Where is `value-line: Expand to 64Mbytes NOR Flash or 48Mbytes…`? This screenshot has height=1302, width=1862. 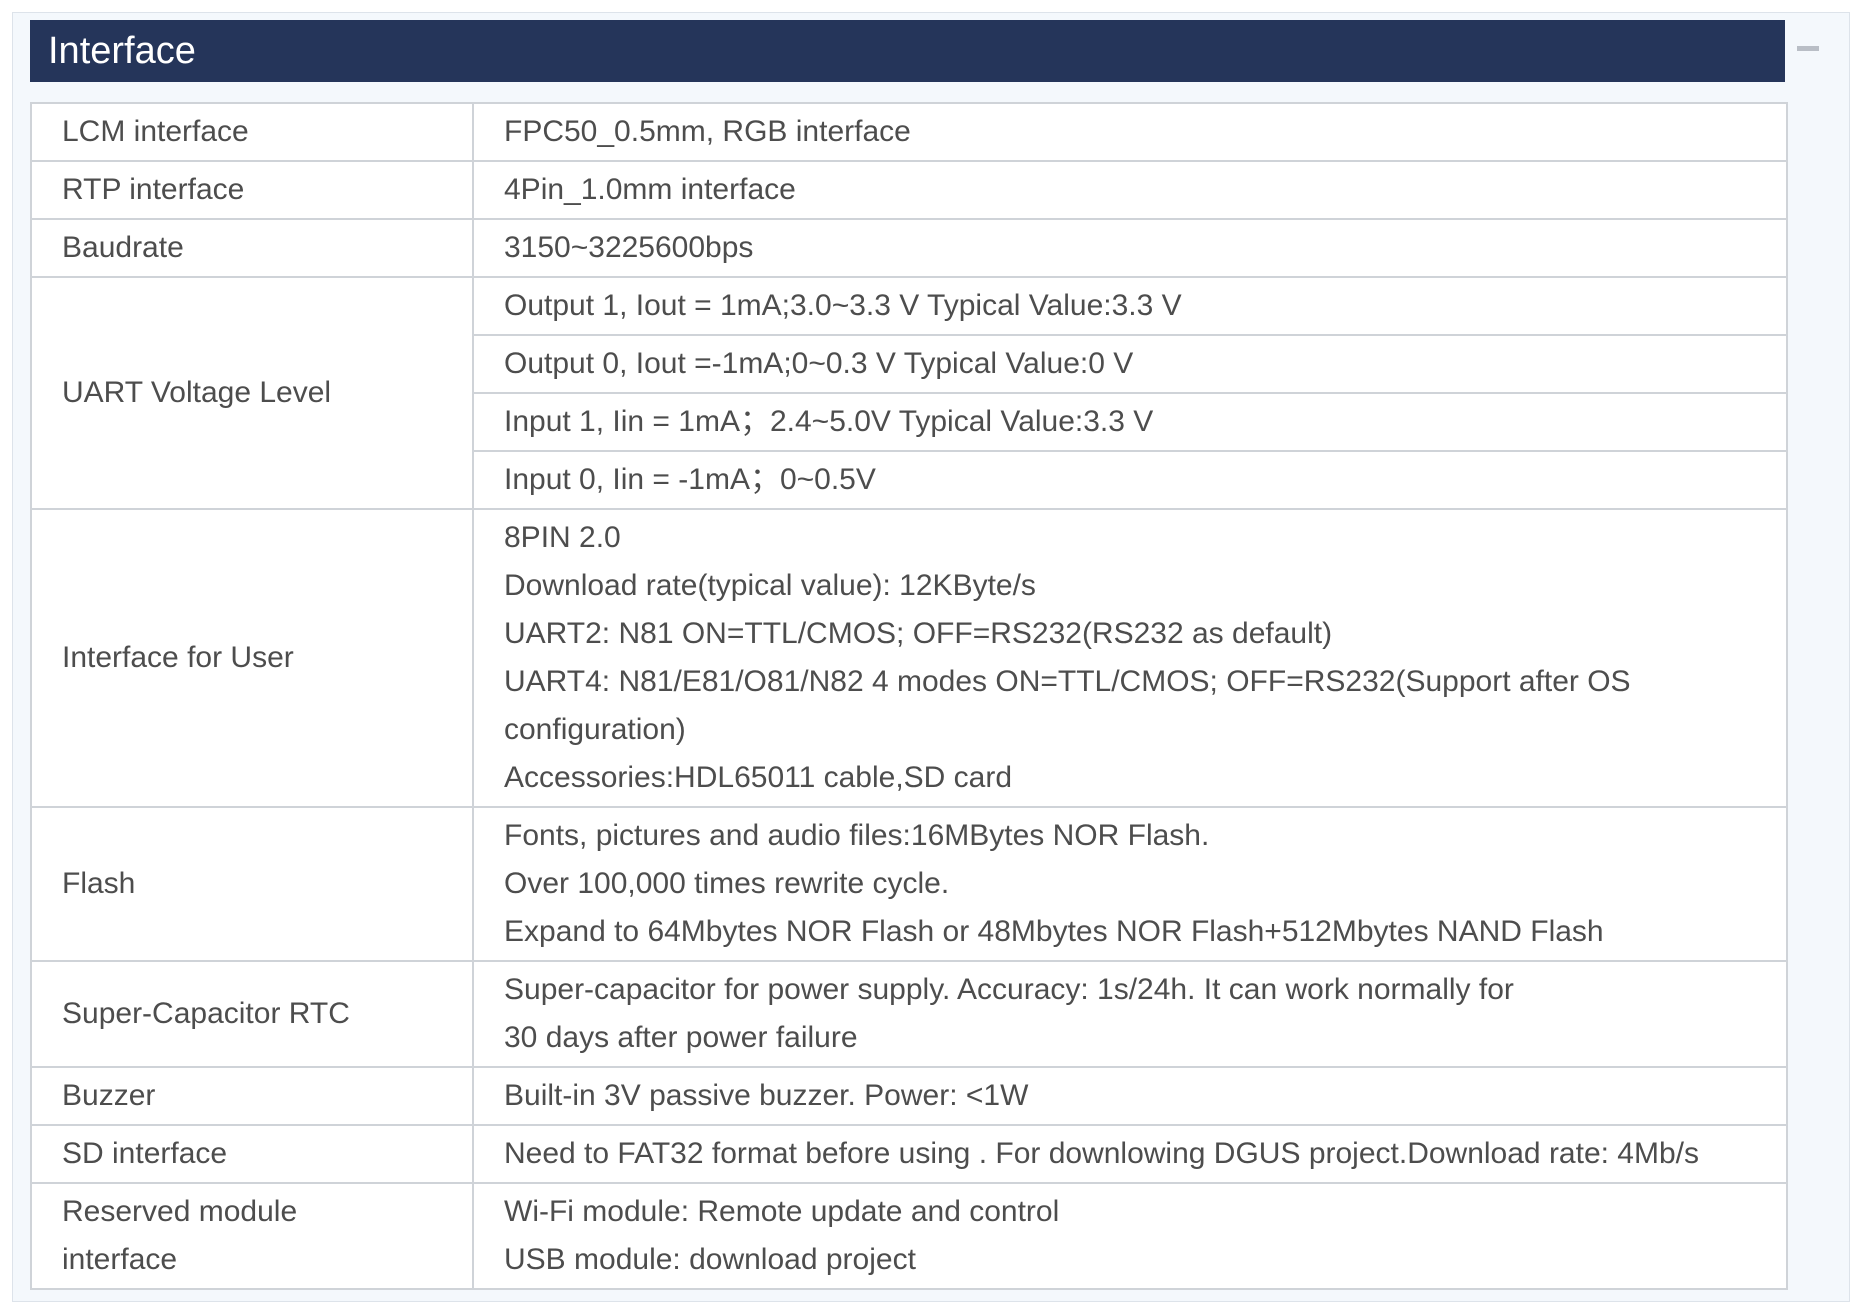 value-line: Expand to 64Mbytes NOR Flash or 48Mbytes… is located at coordinates (1054, 931).